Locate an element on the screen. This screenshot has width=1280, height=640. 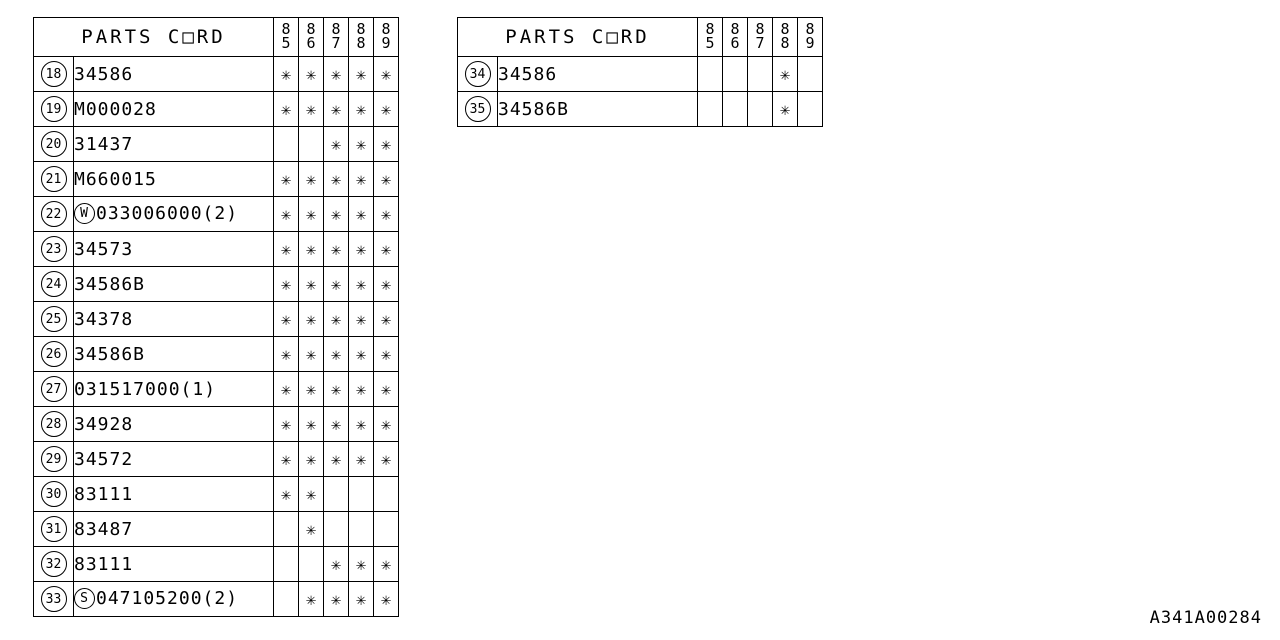
part-number-cell: 34572 is located at coordinates (173, 459).